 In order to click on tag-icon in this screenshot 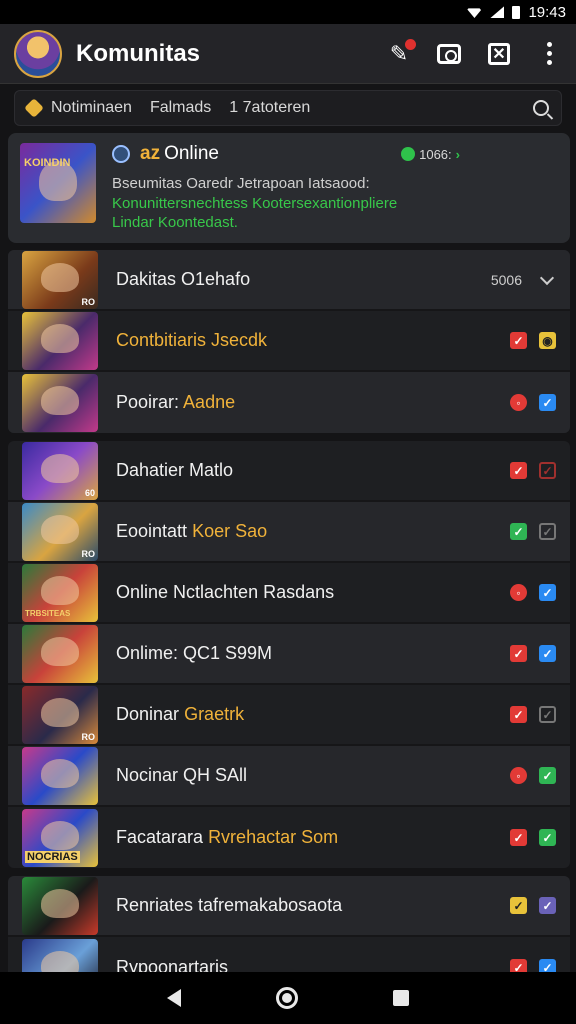, I will do `click(34, 108)`.